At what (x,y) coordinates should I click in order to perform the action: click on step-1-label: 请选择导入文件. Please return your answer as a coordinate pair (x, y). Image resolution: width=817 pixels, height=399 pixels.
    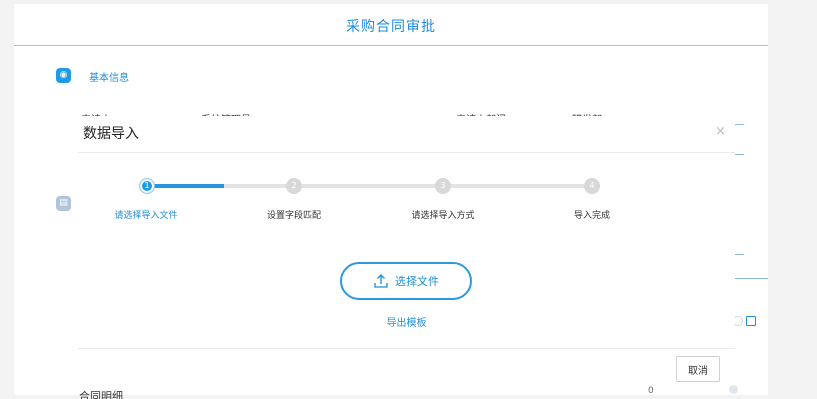
    Looking at the image, I should click on (146, 216).